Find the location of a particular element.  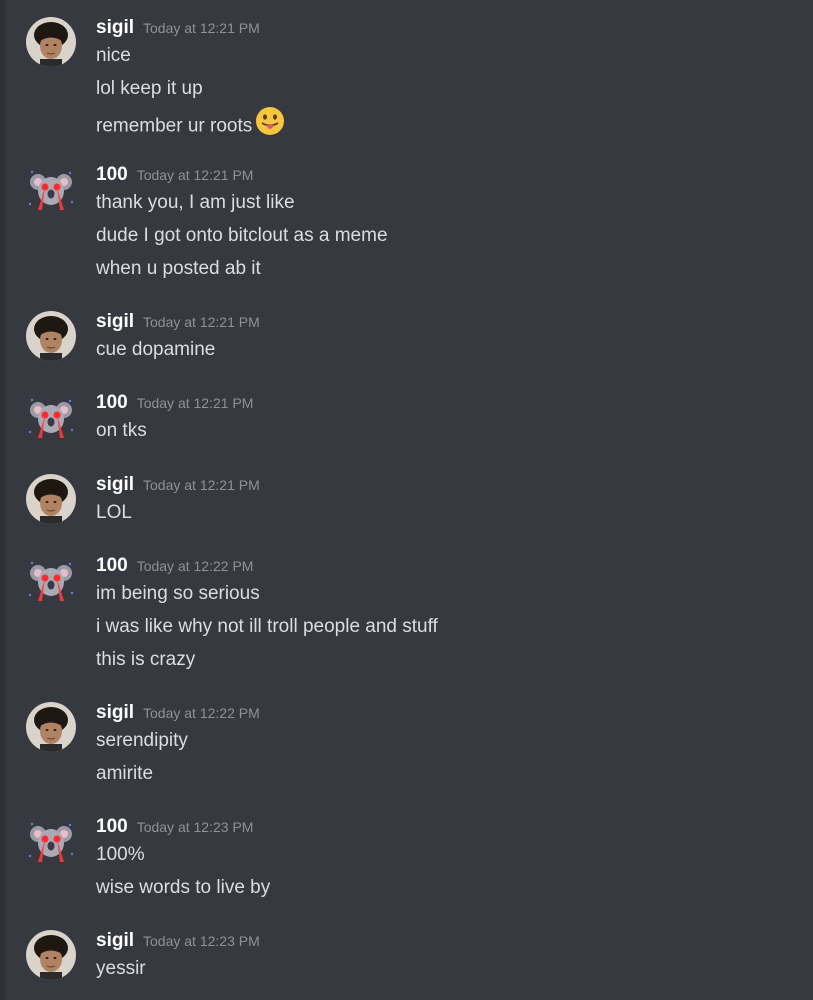

message-text: yessir is located at coordinates (121, 968).